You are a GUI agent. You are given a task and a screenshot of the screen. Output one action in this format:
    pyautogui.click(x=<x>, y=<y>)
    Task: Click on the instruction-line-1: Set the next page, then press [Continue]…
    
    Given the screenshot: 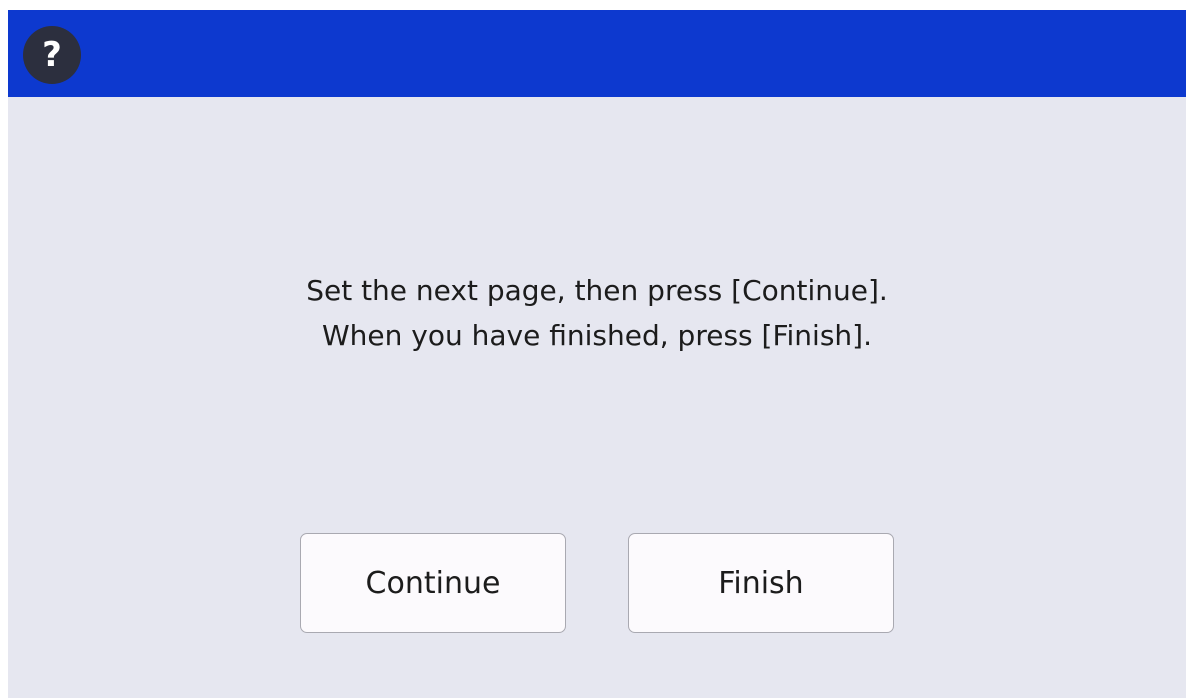 What is the action you would take?
    pyautogui.click(x=597, y=290)
    